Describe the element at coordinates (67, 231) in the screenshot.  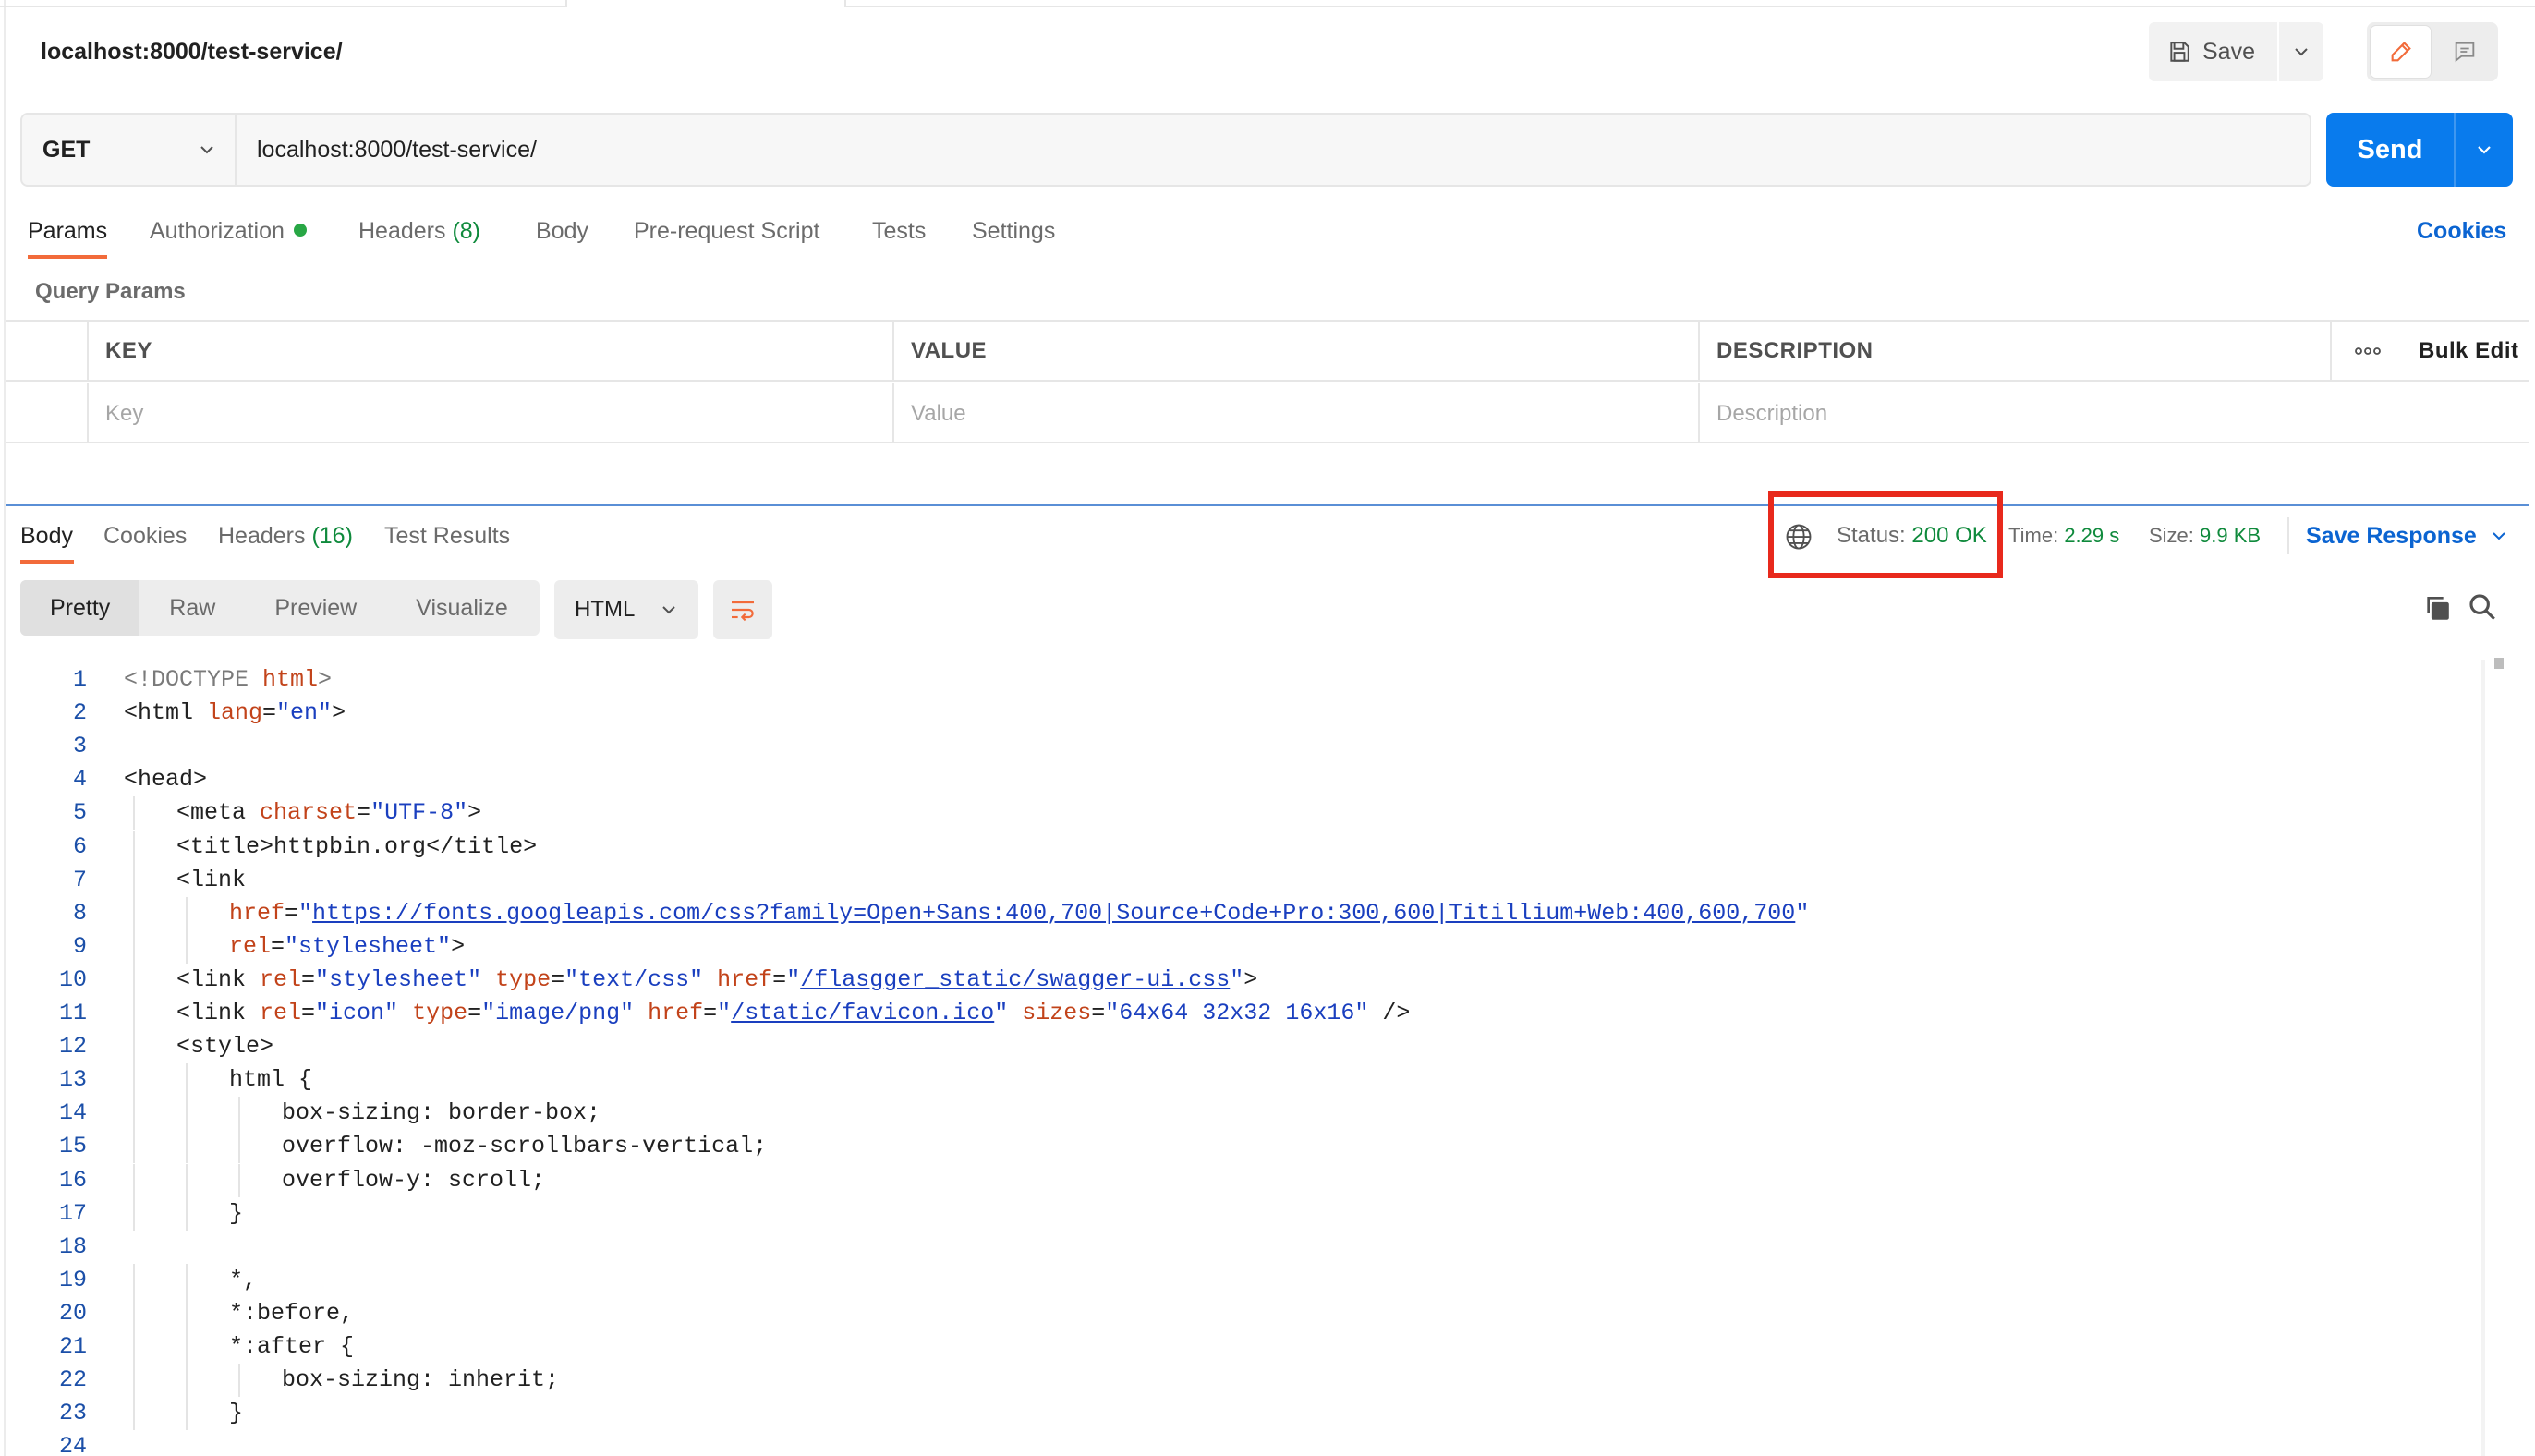
I see `tab-params: Params` at that location.